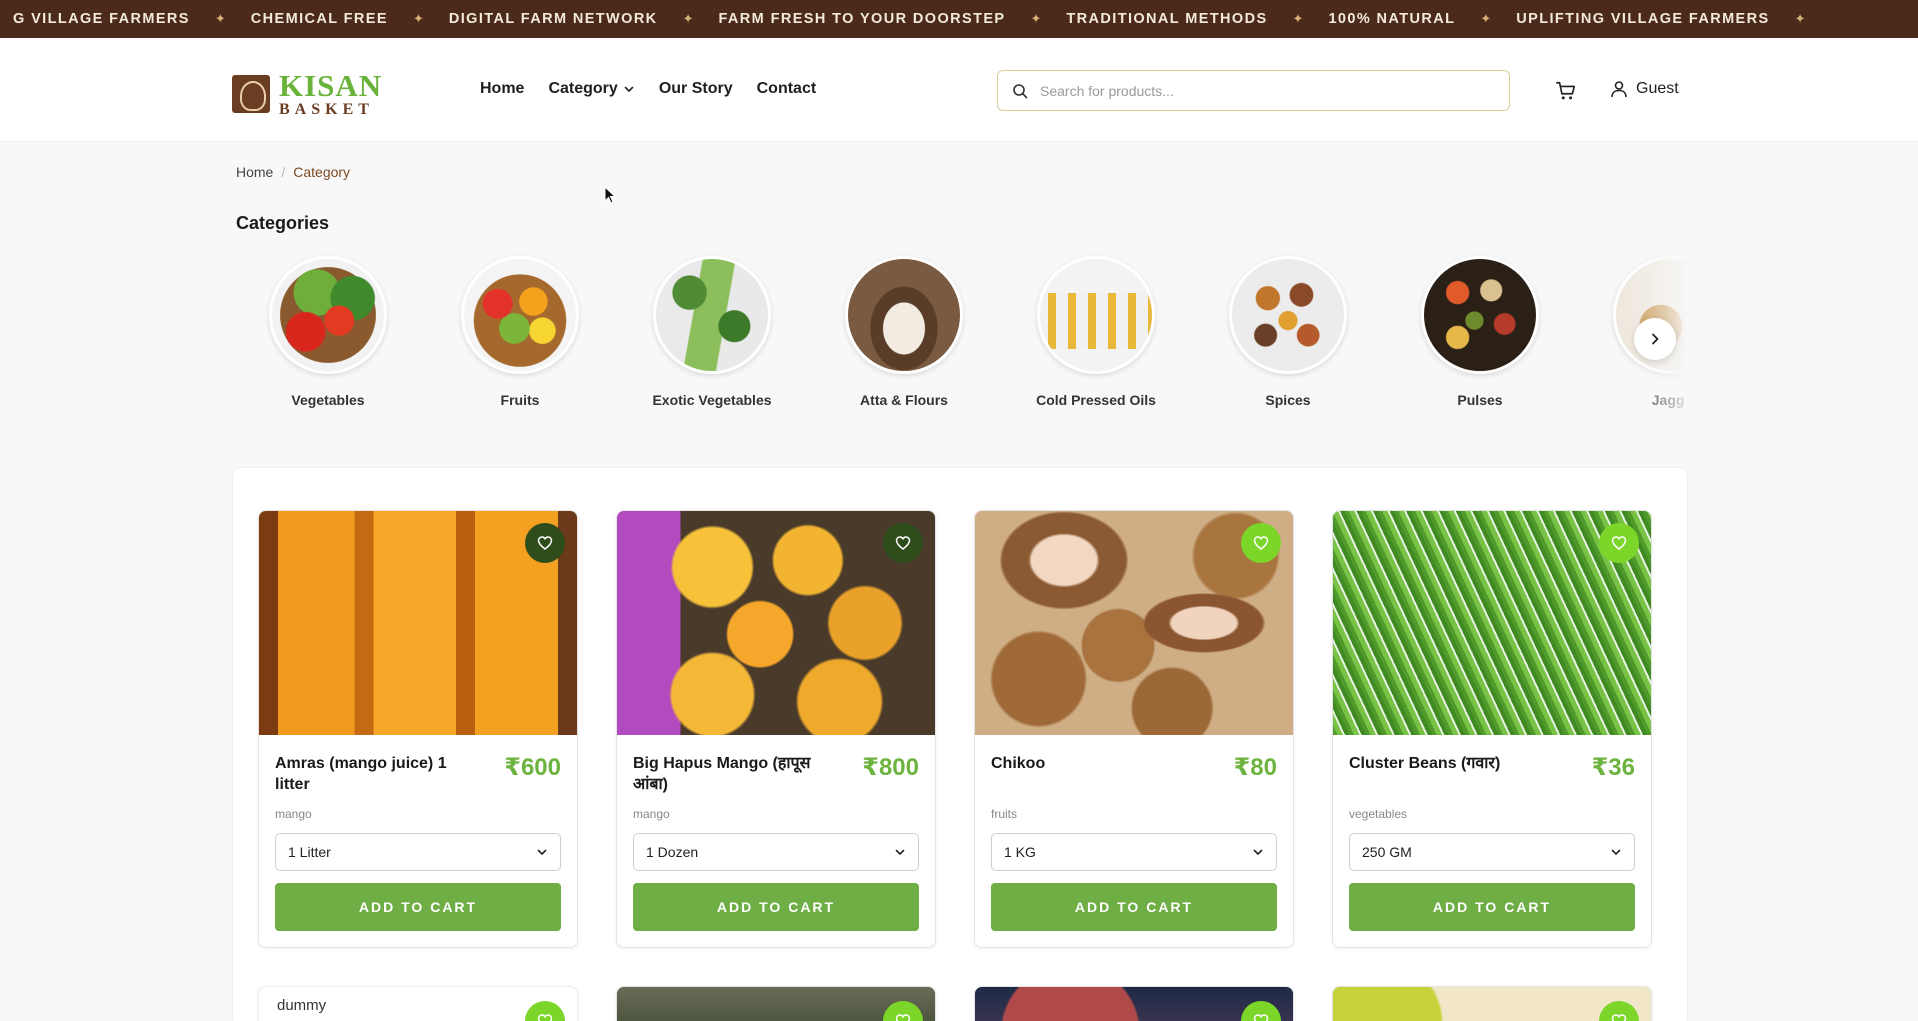  I want to click on category-spices: Spices, so click(1288, 327).